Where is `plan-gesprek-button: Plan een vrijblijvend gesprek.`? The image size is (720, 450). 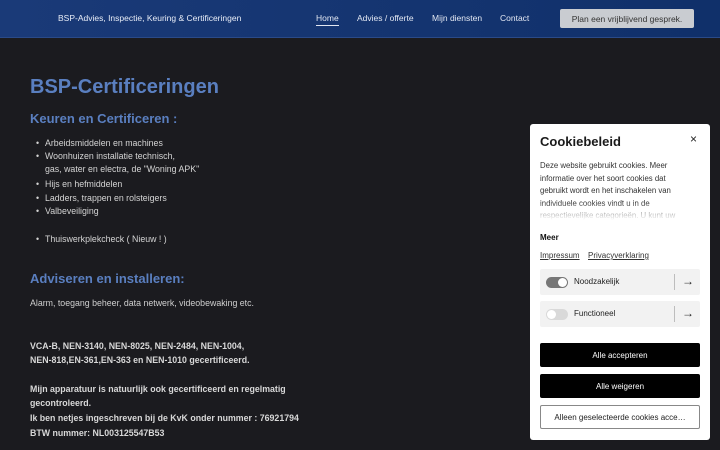
plan-gesprek-button: Plan een vrijblijvend gesprek. is located at coordinates (627, 18).